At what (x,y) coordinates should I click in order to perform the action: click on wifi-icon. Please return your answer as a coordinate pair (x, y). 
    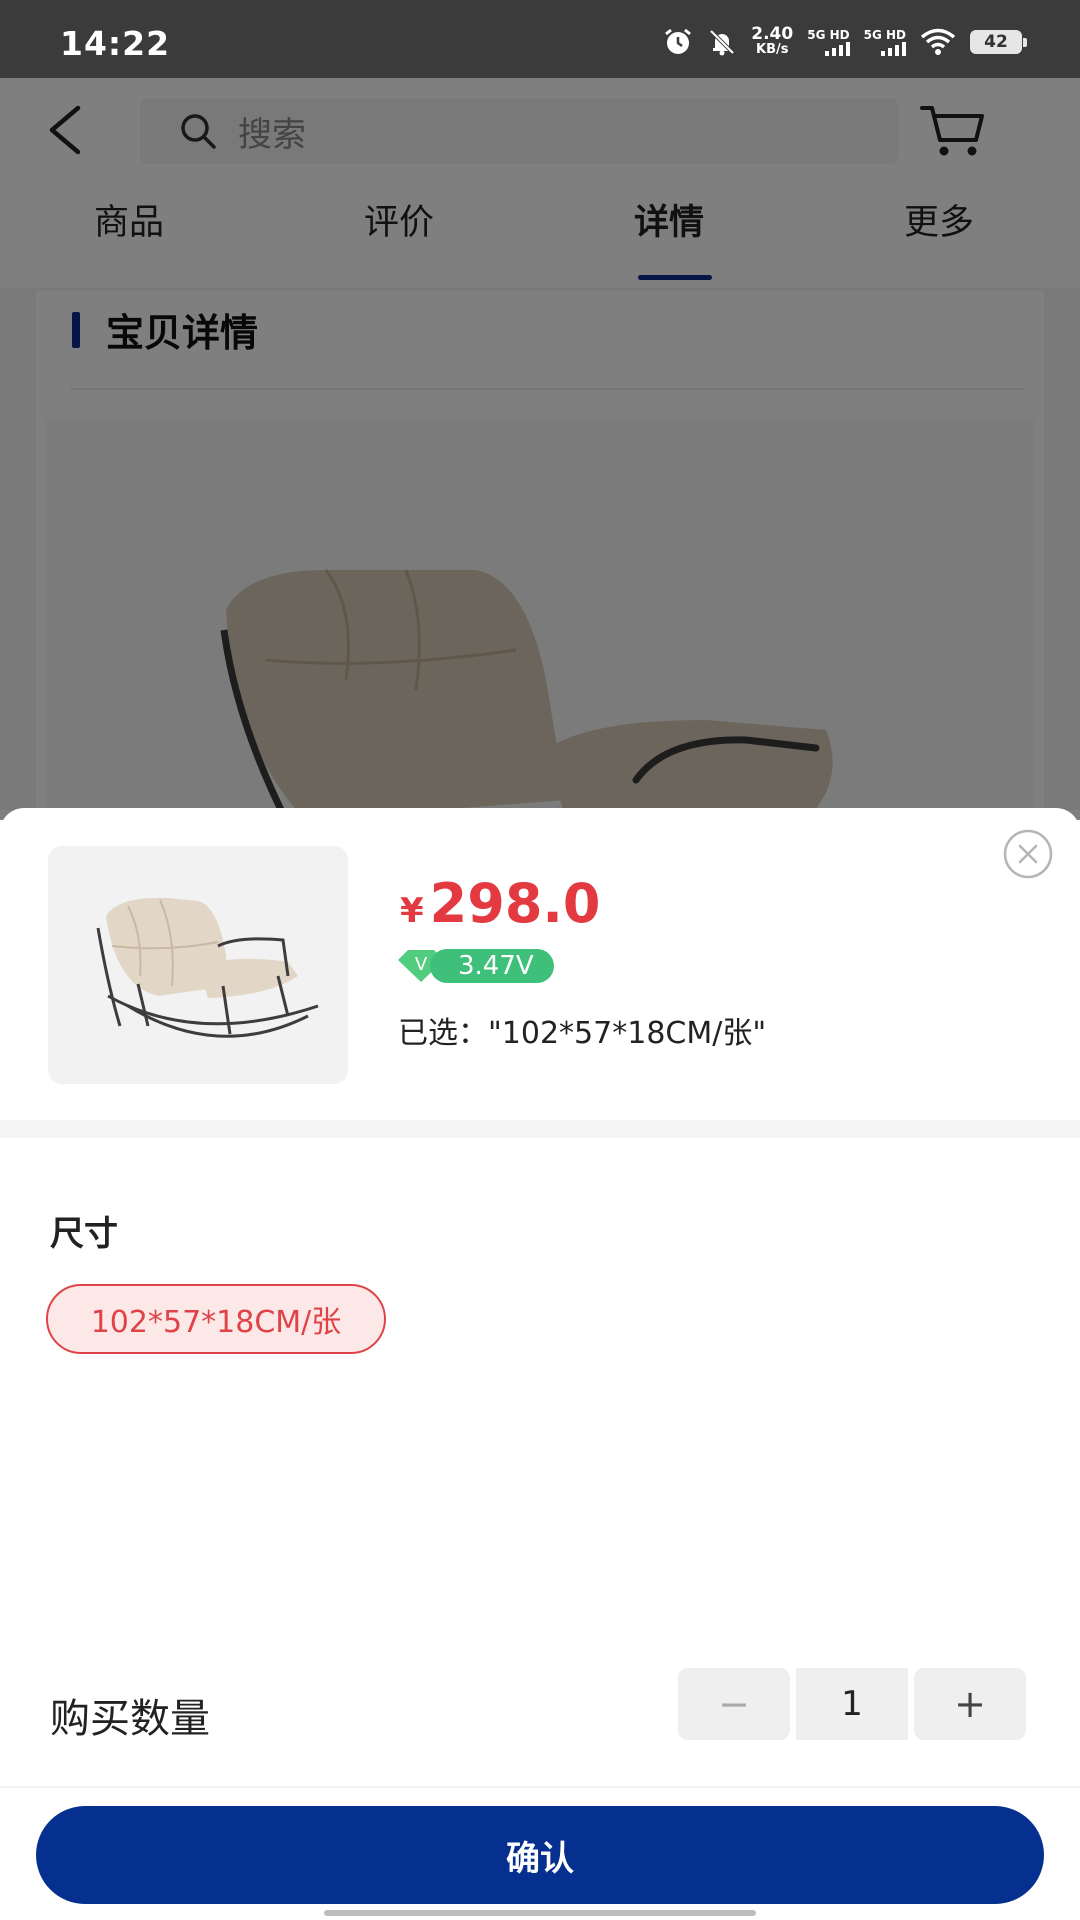
    Looking at the image, I should click on (938, 41).